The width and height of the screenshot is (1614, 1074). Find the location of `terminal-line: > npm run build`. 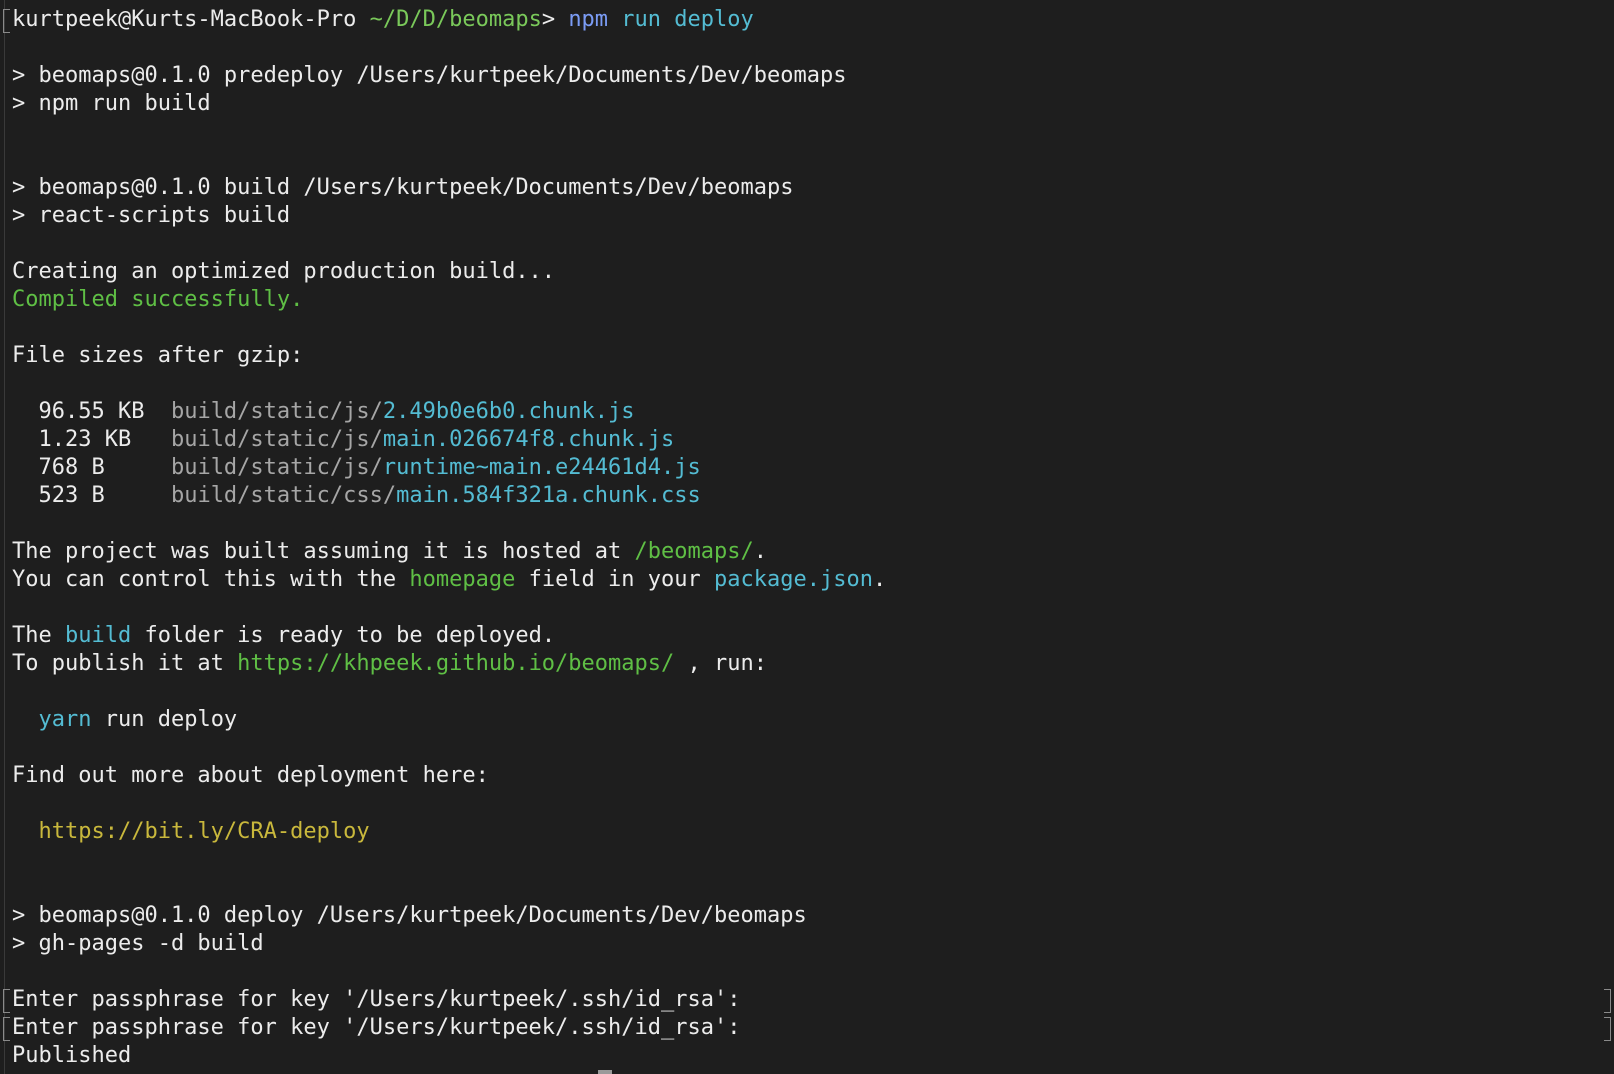

terminal-line: > npm run build is located at coordinates (803, 104).